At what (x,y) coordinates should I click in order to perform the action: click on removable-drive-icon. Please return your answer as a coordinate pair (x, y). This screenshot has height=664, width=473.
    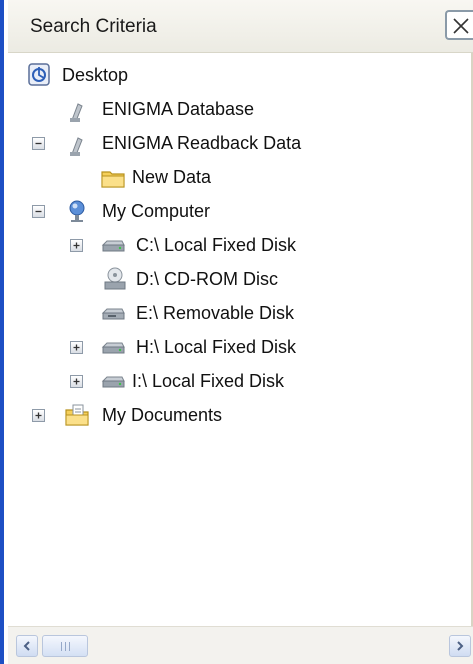
    Looking at the image, I should click on (113, 314).